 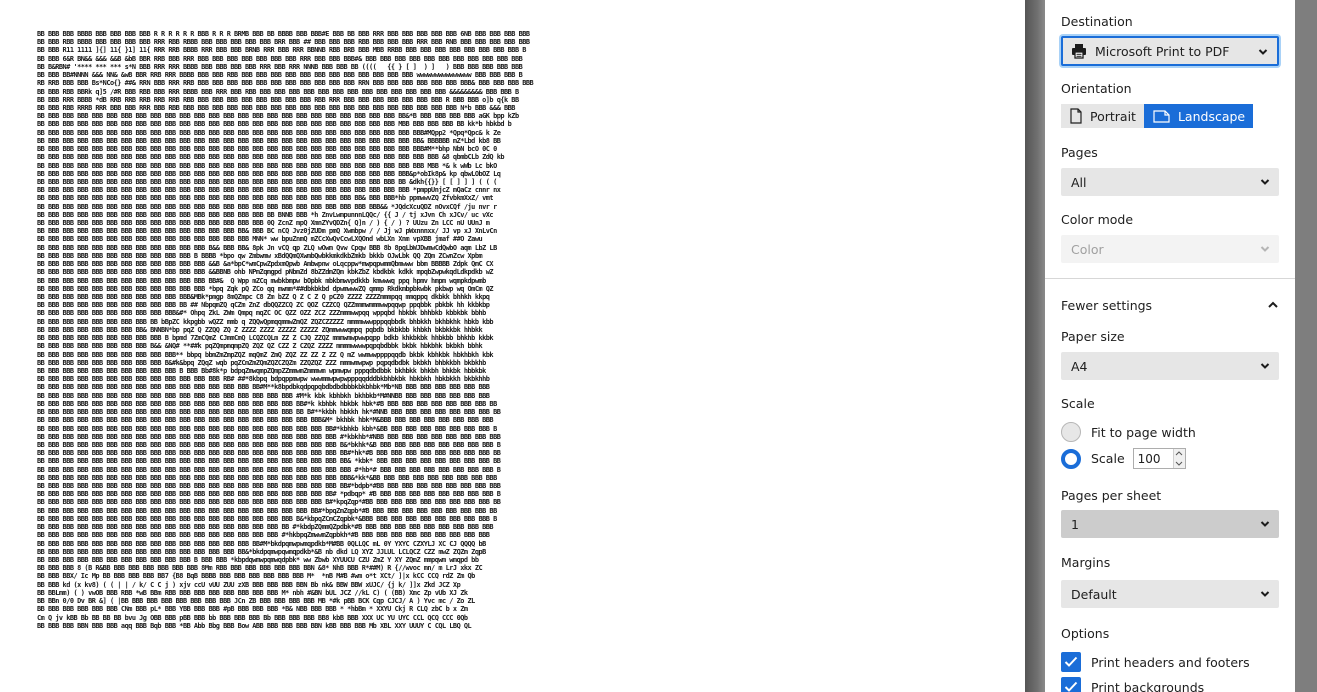 I want to click on print-headers-footers-option: Print headers and footers, so click(x=1155, y=662).